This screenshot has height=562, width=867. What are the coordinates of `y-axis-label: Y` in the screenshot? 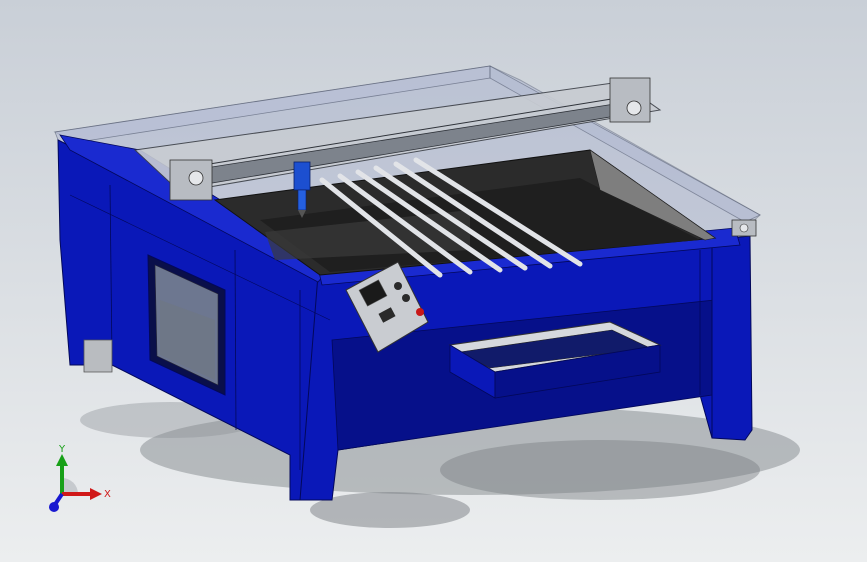 It's located at (62, 449).